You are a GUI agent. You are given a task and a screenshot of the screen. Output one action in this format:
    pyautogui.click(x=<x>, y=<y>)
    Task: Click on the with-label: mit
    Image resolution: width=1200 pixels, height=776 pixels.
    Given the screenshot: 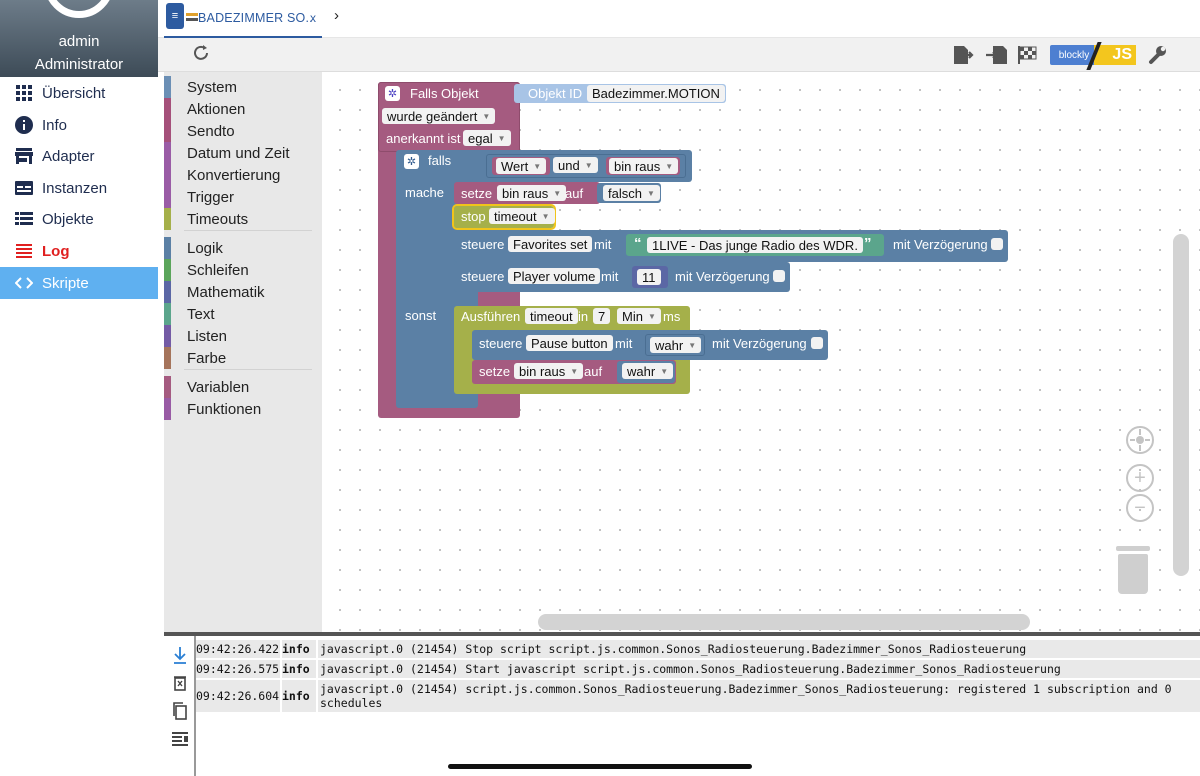 What is the action you would take?
    pyautogui.click(x=624, y=343)
    